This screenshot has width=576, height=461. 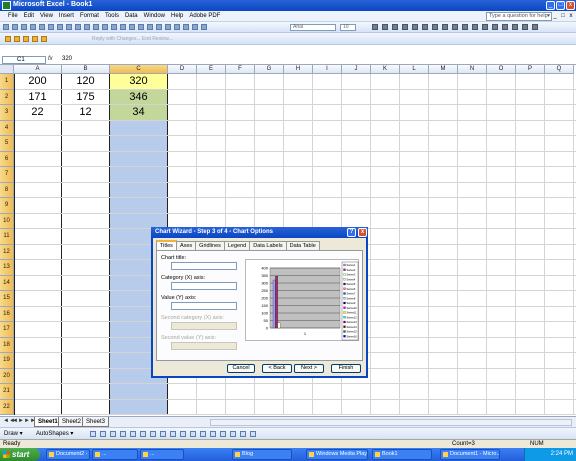 I want to click on dialog-close-button: x, so click(x=362, y=232).